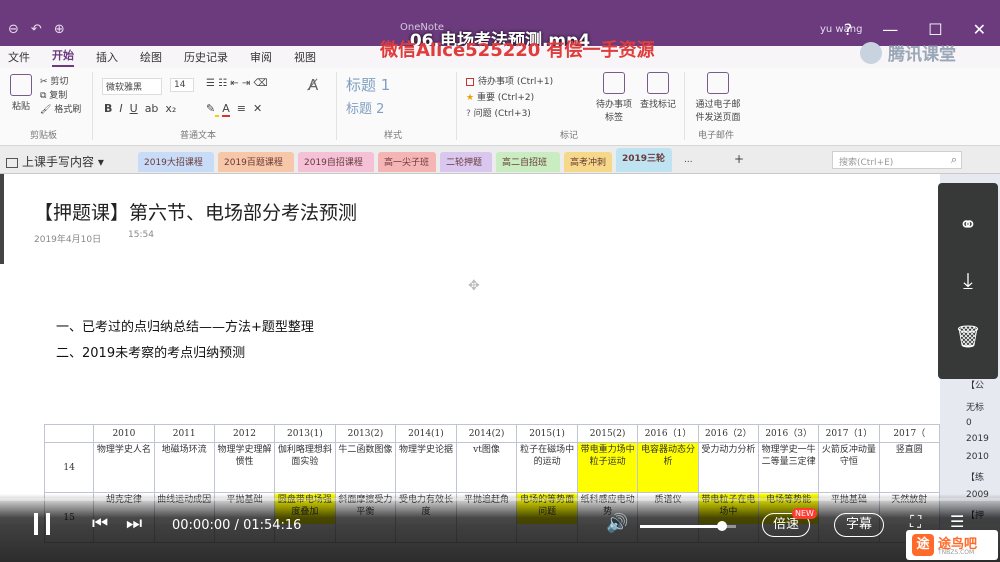 This screenshot has height=562, width=1000. I want to click on table-header-cell: 2017（, so click(909, 433).